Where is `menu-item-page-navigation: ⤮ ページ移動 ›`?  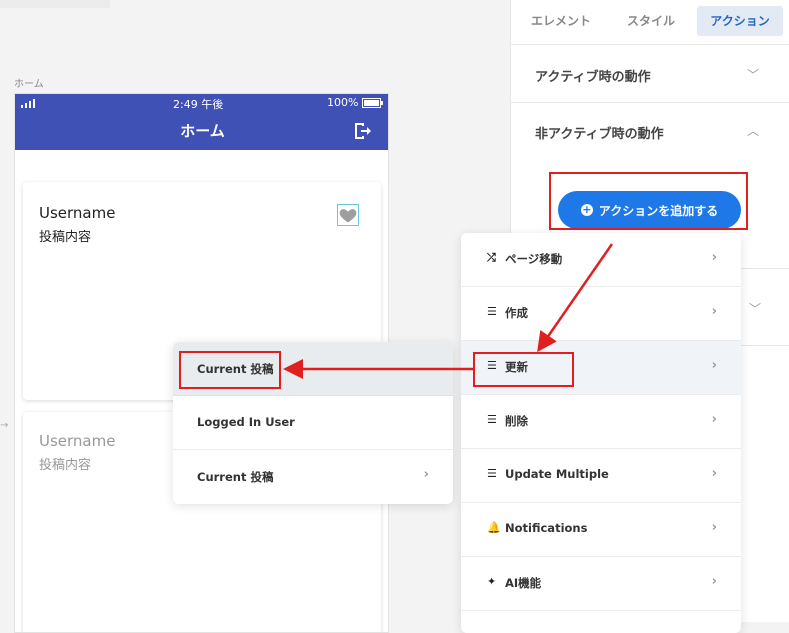 menu-item-page-navigation: ⤮ ページ移動 › is located at coordinates (601, 260).